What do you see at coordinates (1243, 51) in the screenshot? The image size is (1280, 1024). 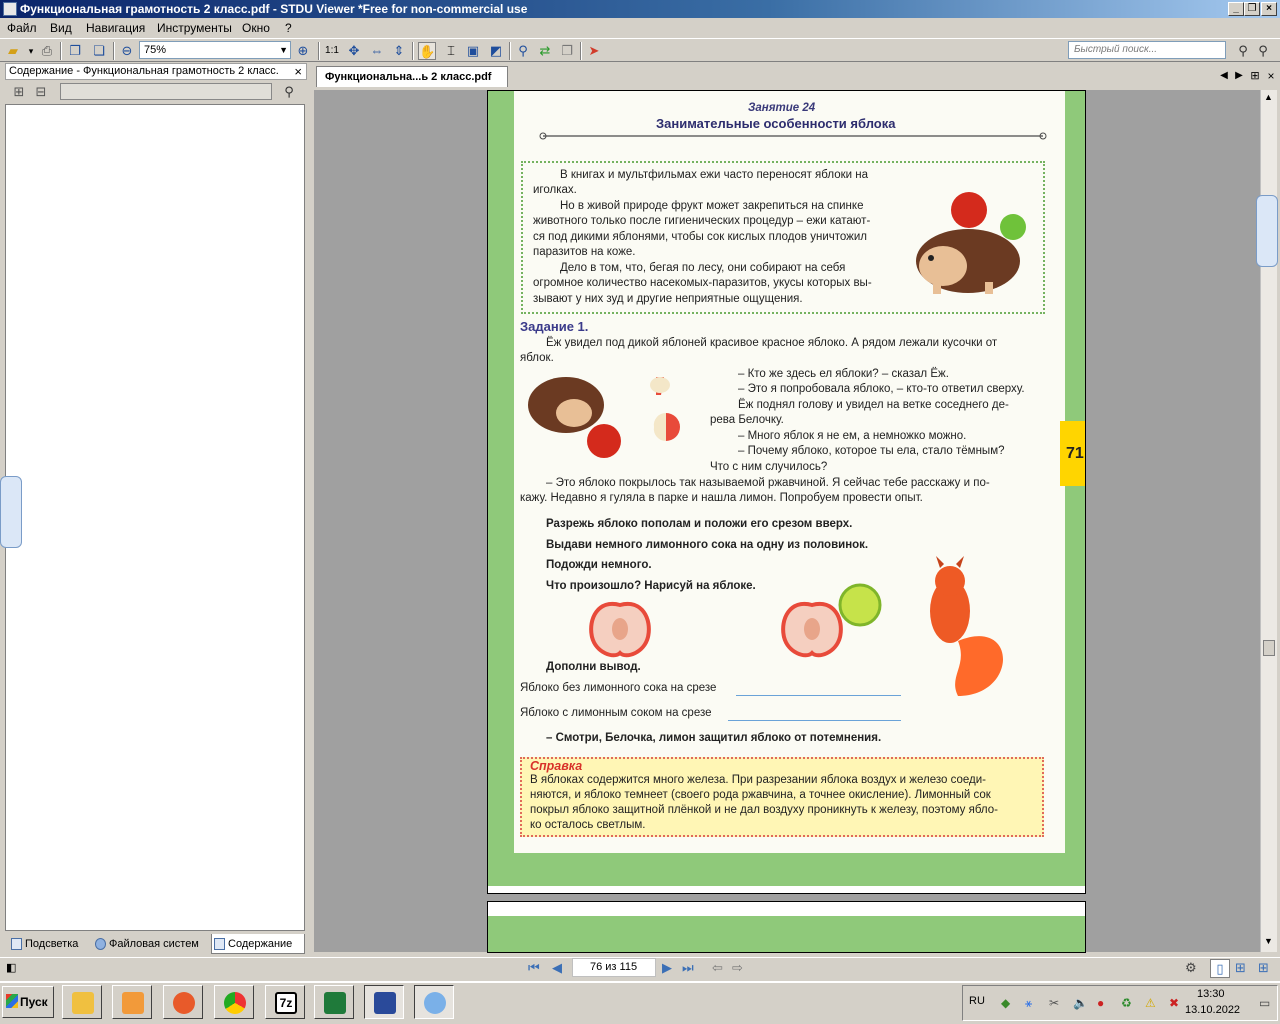 I see `search-binoculars-icon: ⚲` at bounding box center [1243, 51].